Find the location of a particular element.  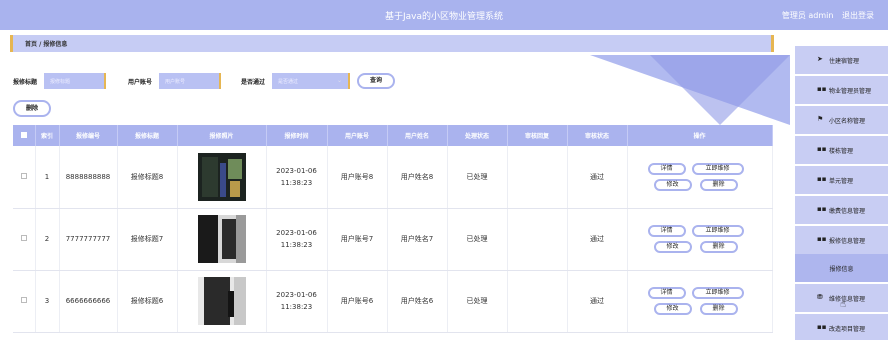

sidebar-item-label: 单元管理 is located at coordinates (841, 181).